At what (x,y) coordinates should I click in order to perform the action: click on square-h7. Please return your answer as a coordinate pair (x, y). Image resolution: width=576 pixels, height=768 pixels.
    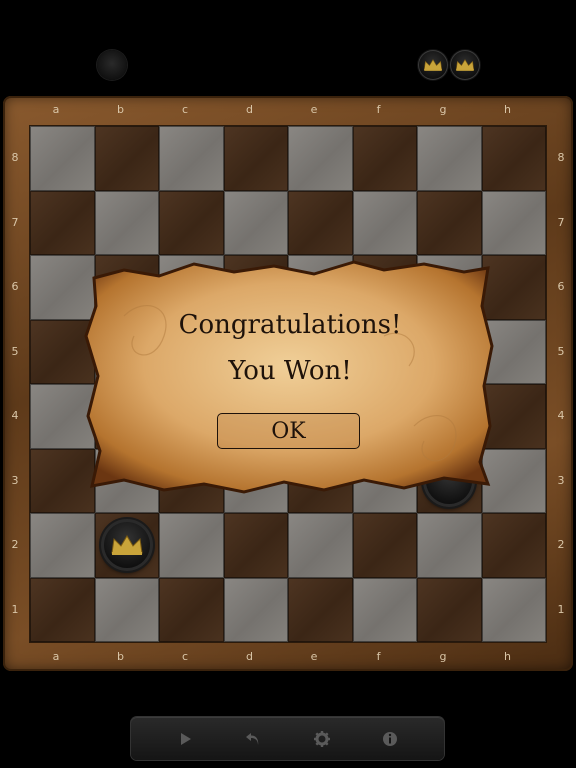
    Looking at the image, I should click on (513, 222).